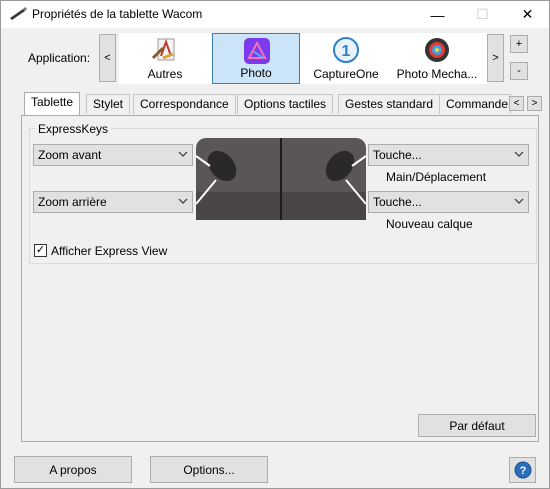  Describe the element at coordinates (73, 469) in the screenshot. I see `about-button: A propos` at that location.